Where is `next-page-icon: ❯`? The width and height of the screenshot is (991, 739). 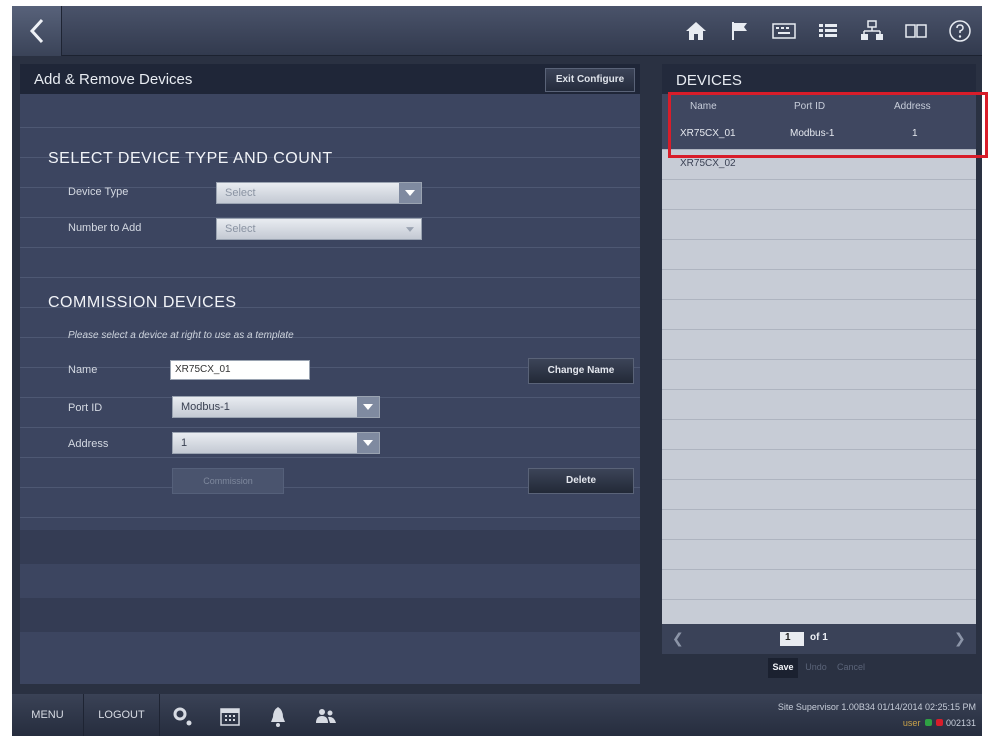 next-page-icon: ❯ is located at coordinates (960, 638).